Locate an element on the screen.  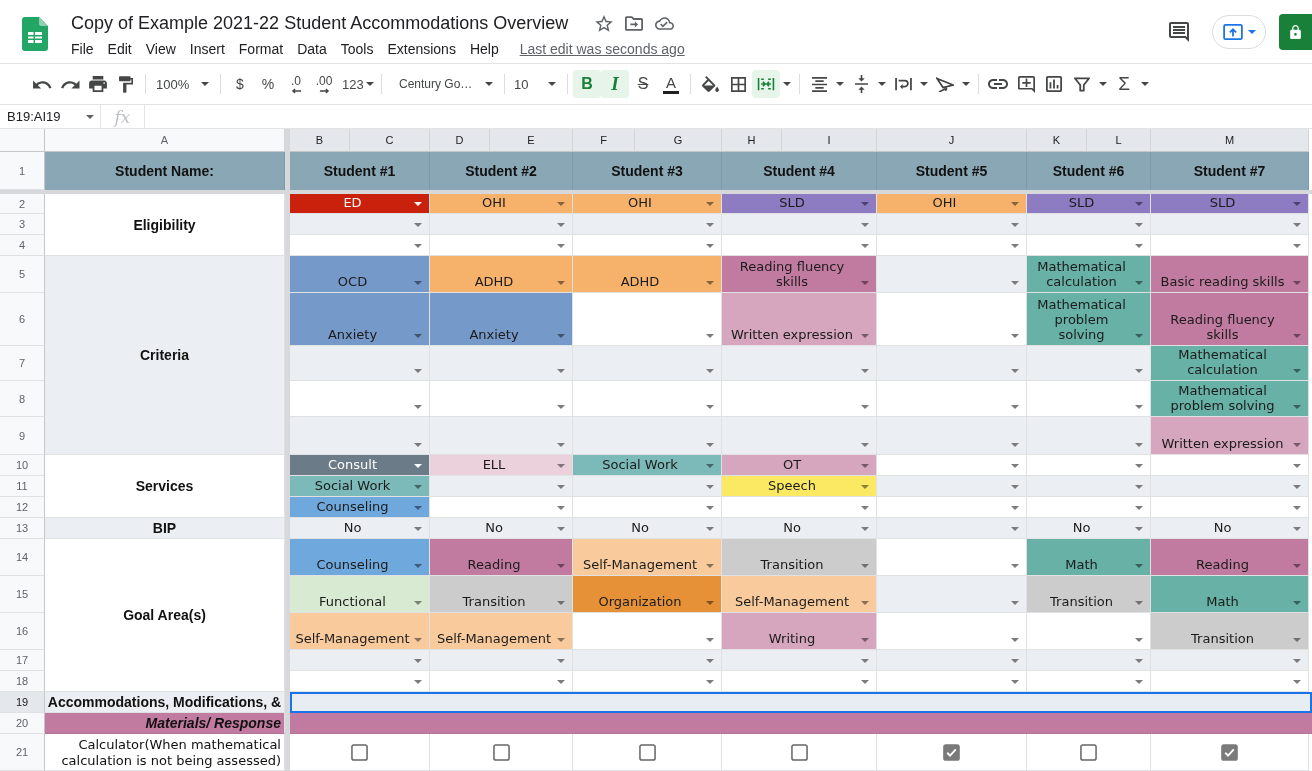
row-header: 4 is located at coordinates (22, 245).